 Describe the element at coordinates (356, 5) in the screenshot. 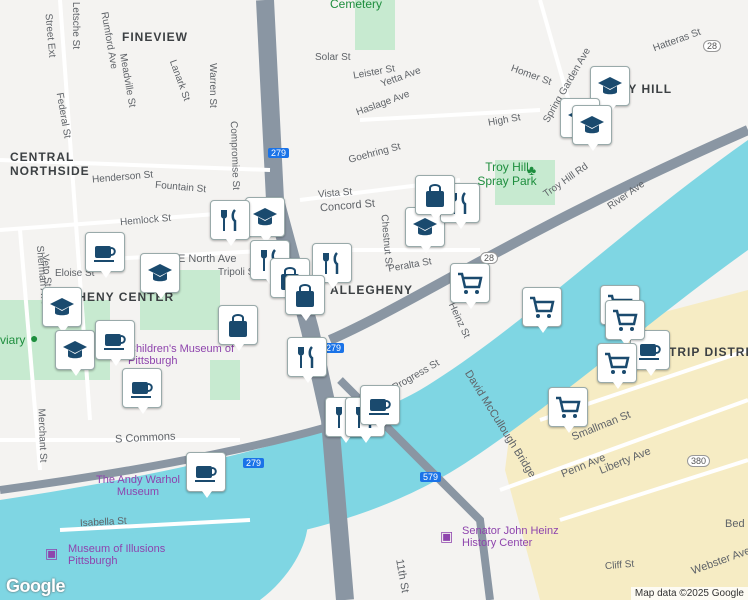

I see `poi-label-cemetery: Cemetery` at that location.